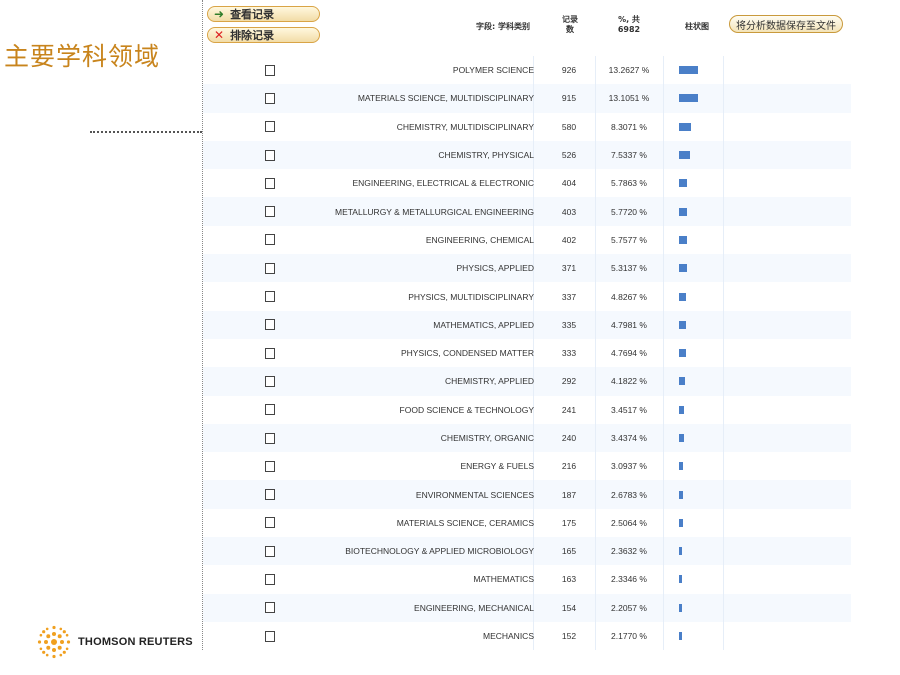 This screenshot has width=900, height=675. What do you see at coordinates (629, 239) in the screenshot?
I see `row-percent: 5.7577 %` at bounding box center [629, 239].